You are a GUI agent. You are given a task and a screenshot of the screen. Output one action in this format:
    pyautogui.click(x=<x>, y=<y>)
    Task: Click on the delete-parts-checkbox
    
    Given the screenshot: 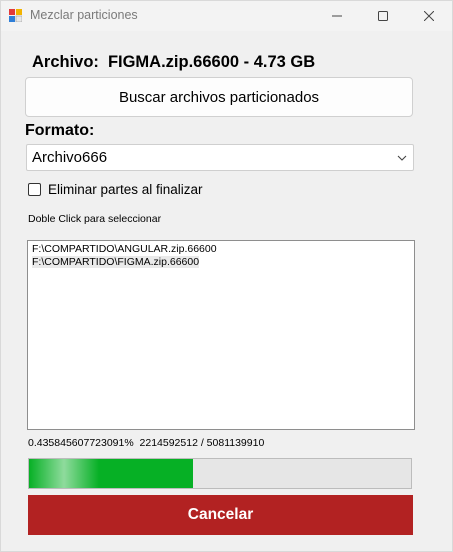 What is the action you would take?
    pyautogui.click(x=34, y=189)
    